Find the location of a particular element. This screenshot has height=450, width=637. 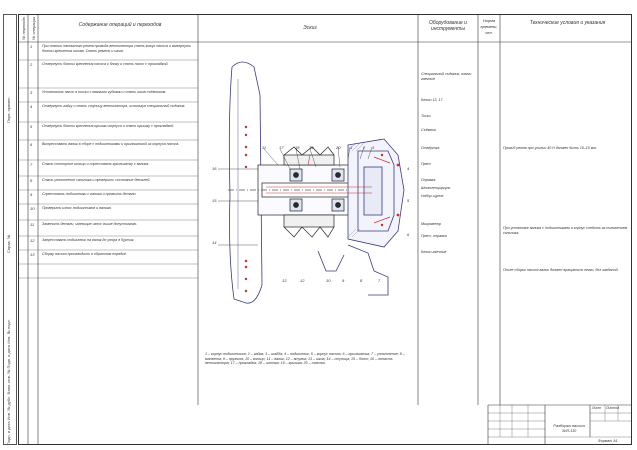

tool-item: Специальный съёмник, ключи гаечные is located at coordinates (446, 76).